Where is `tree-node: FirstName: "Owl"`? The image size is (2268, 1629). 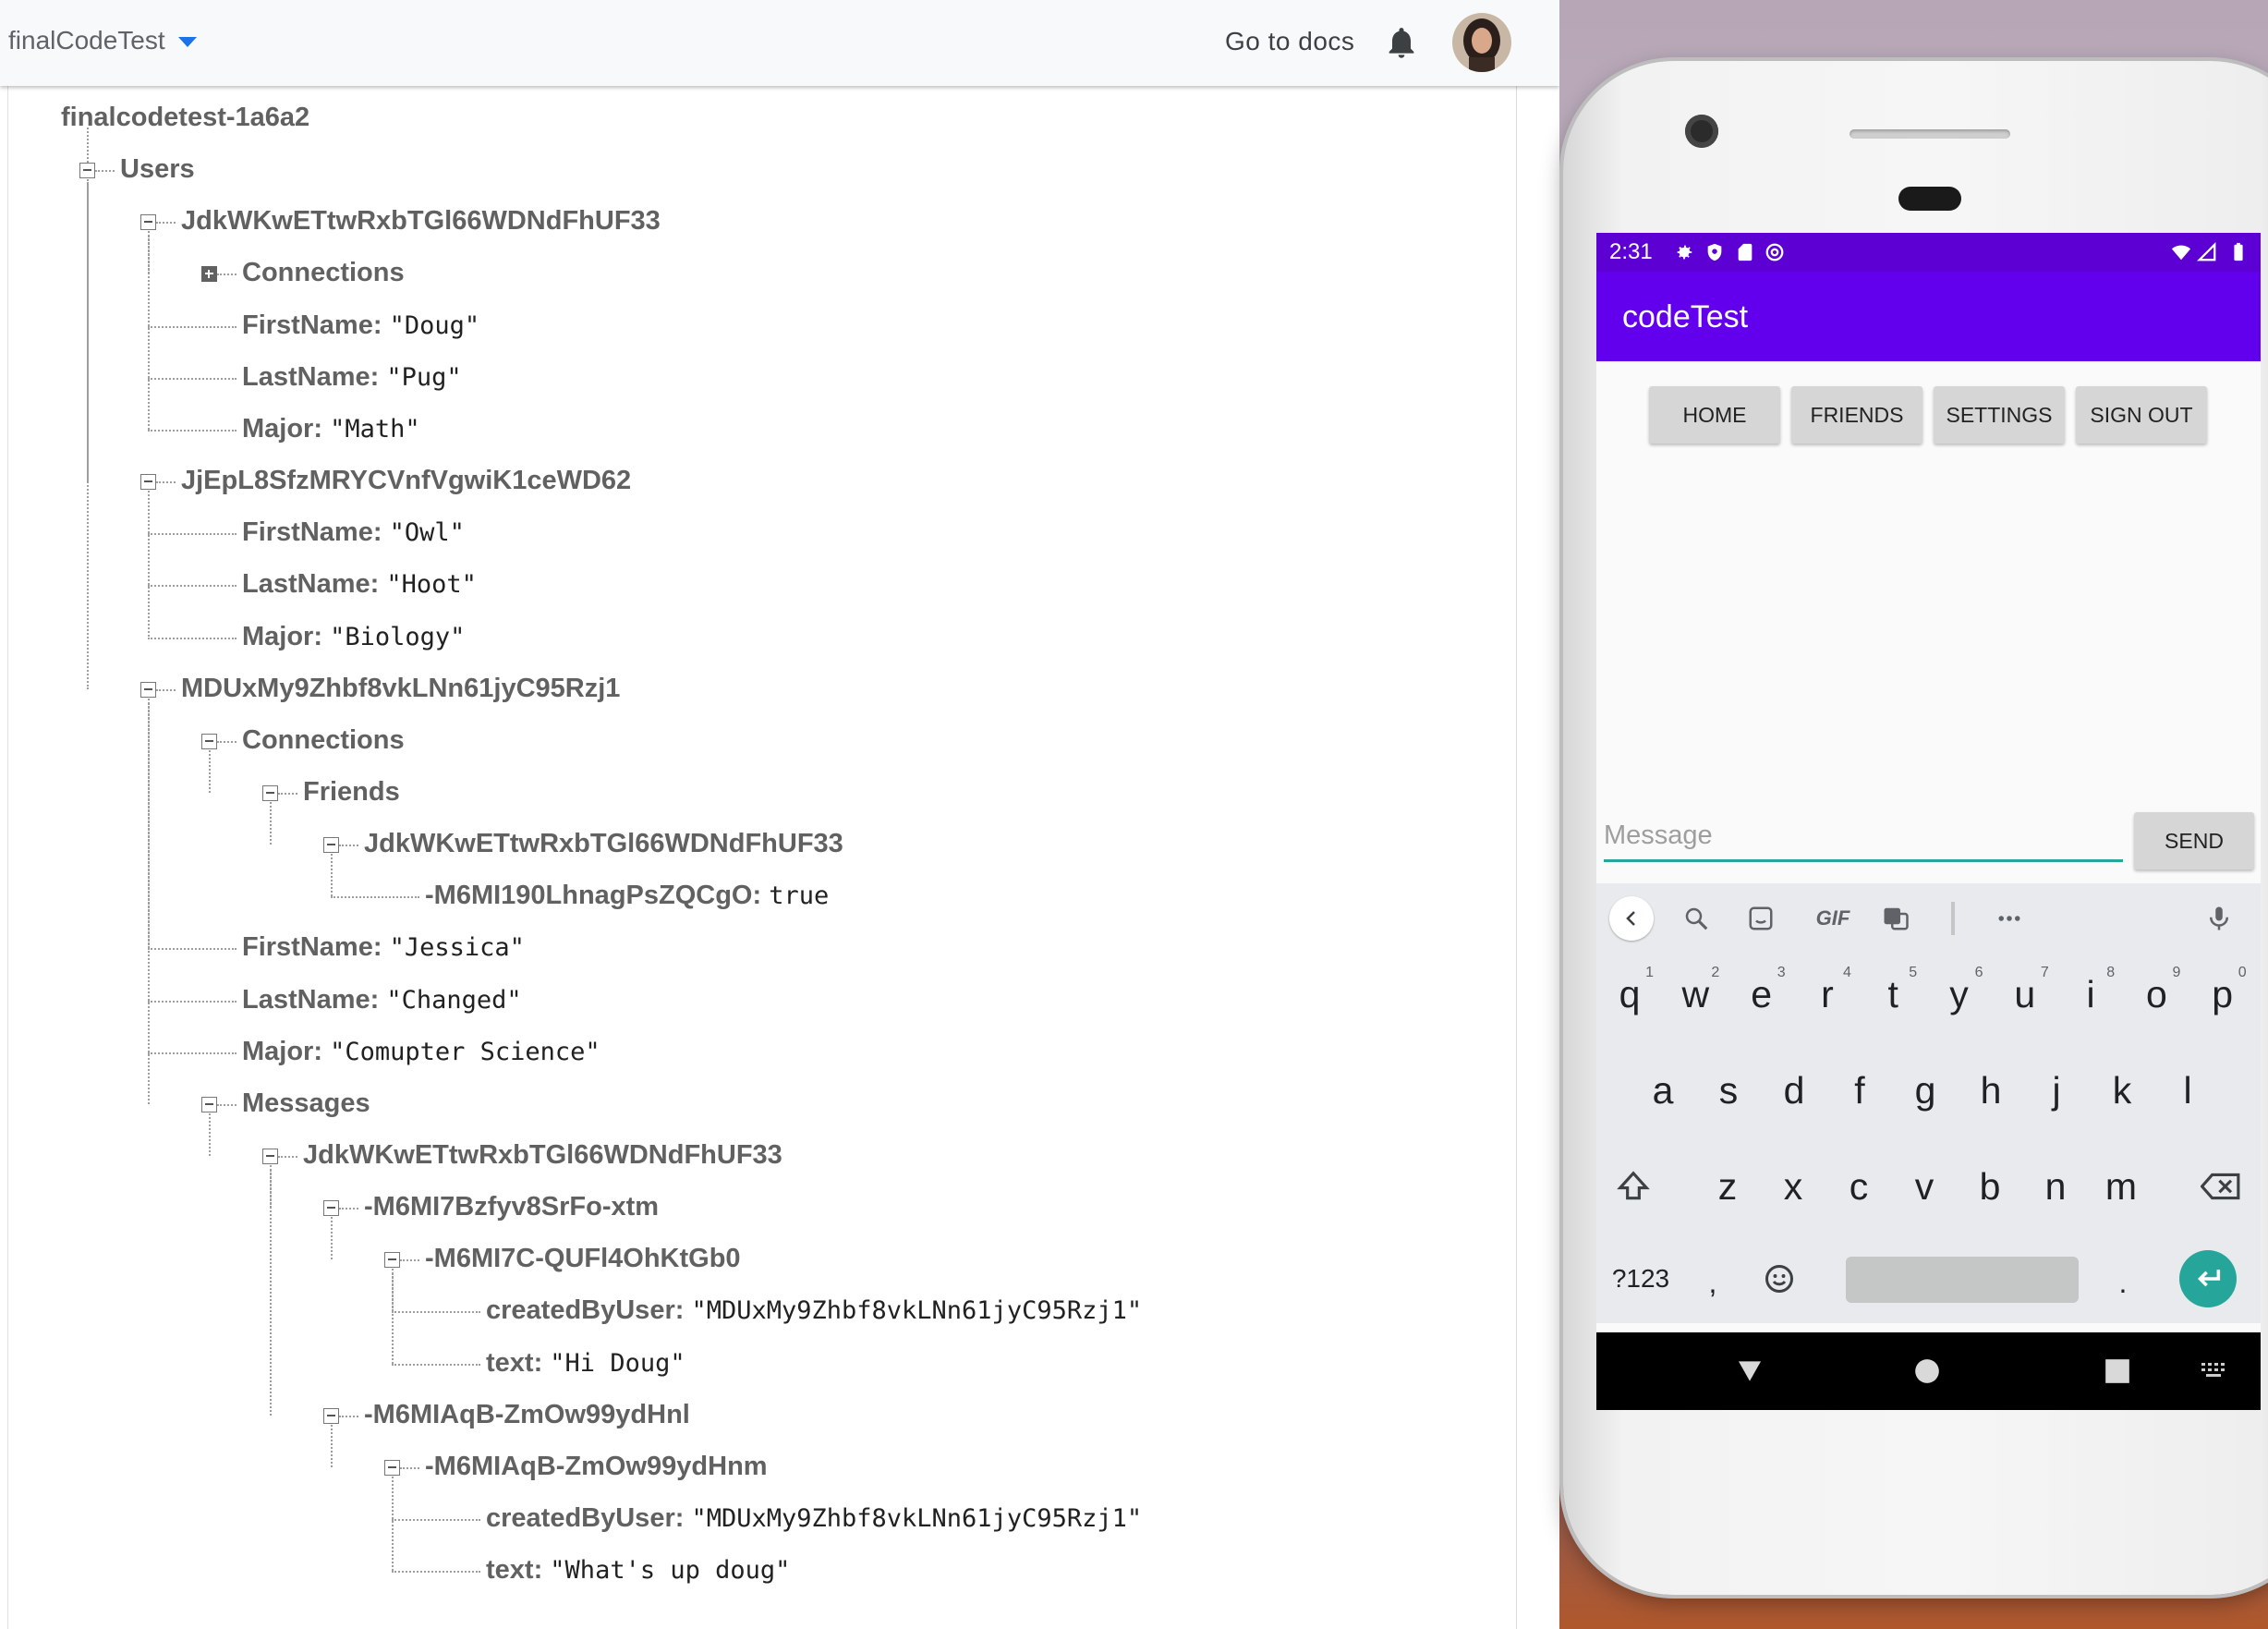
tree-node: FirstName: "Owl" is located at coordinates (353, 533).